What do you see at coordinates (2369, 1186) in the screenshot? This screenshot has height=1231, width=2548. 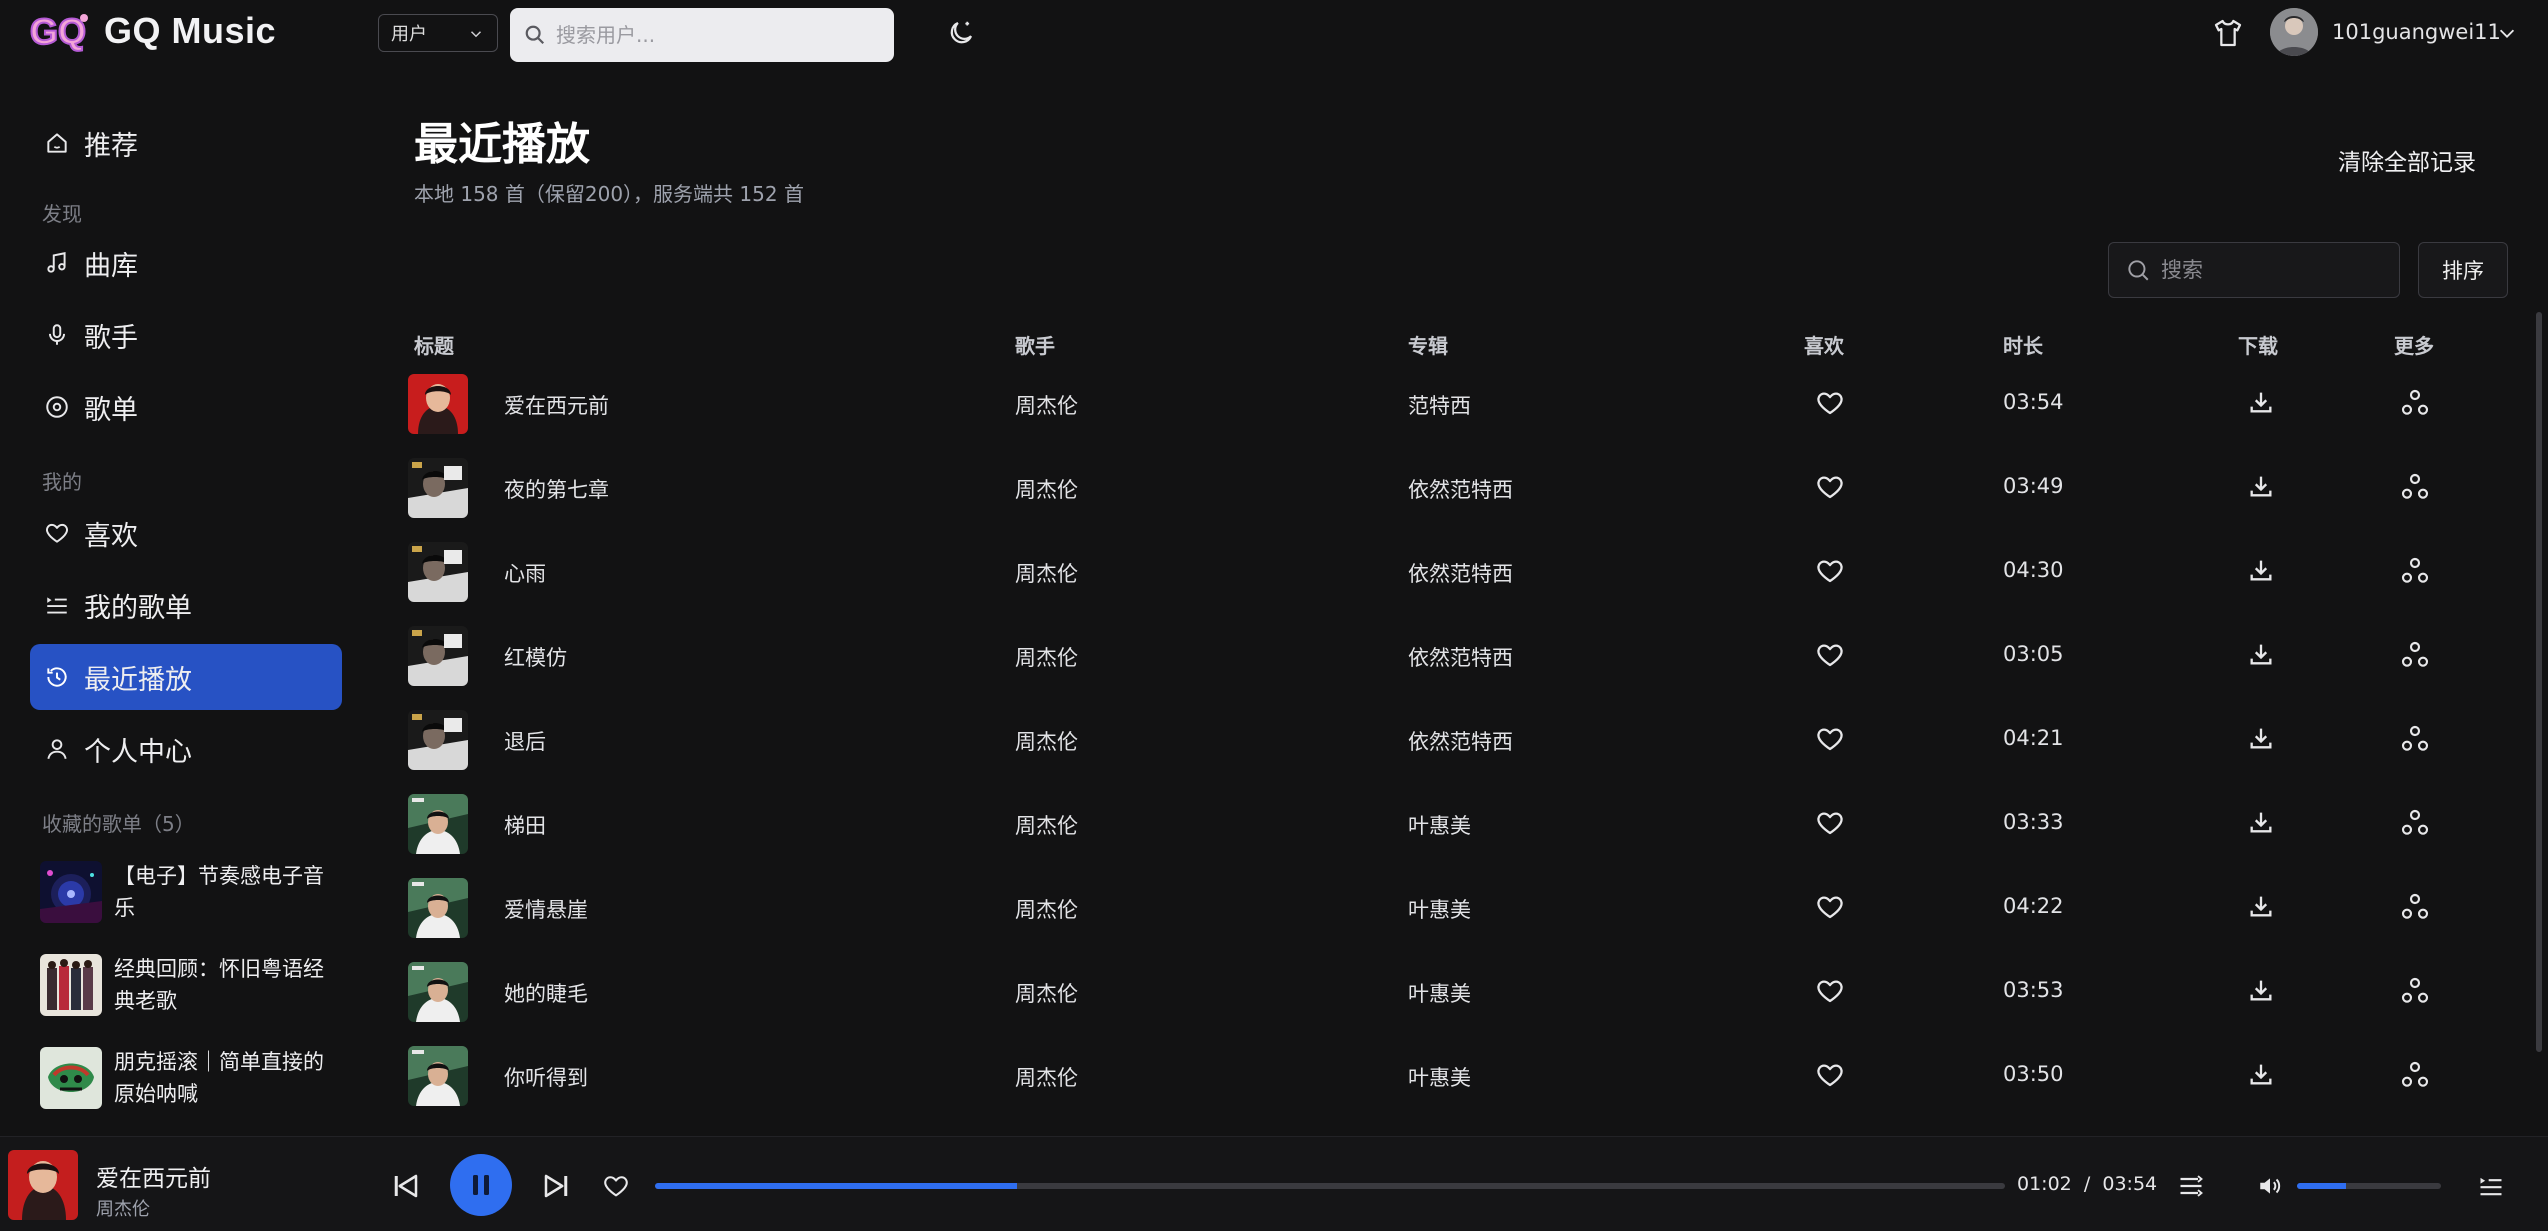 I see `volume-slider` at bounding box center [2369, 1186].